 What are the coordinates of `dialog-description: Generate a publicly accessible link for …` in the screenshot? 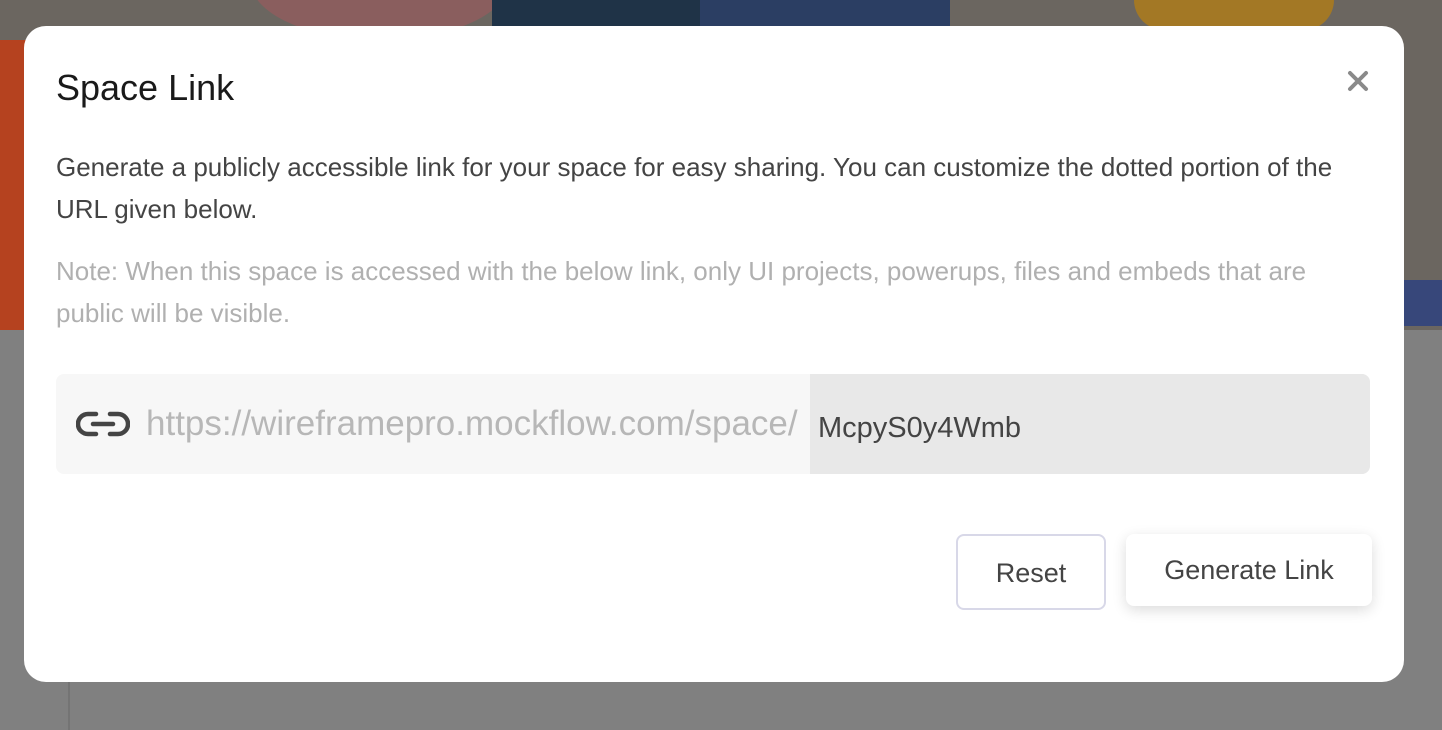 It's located at (694, 188).